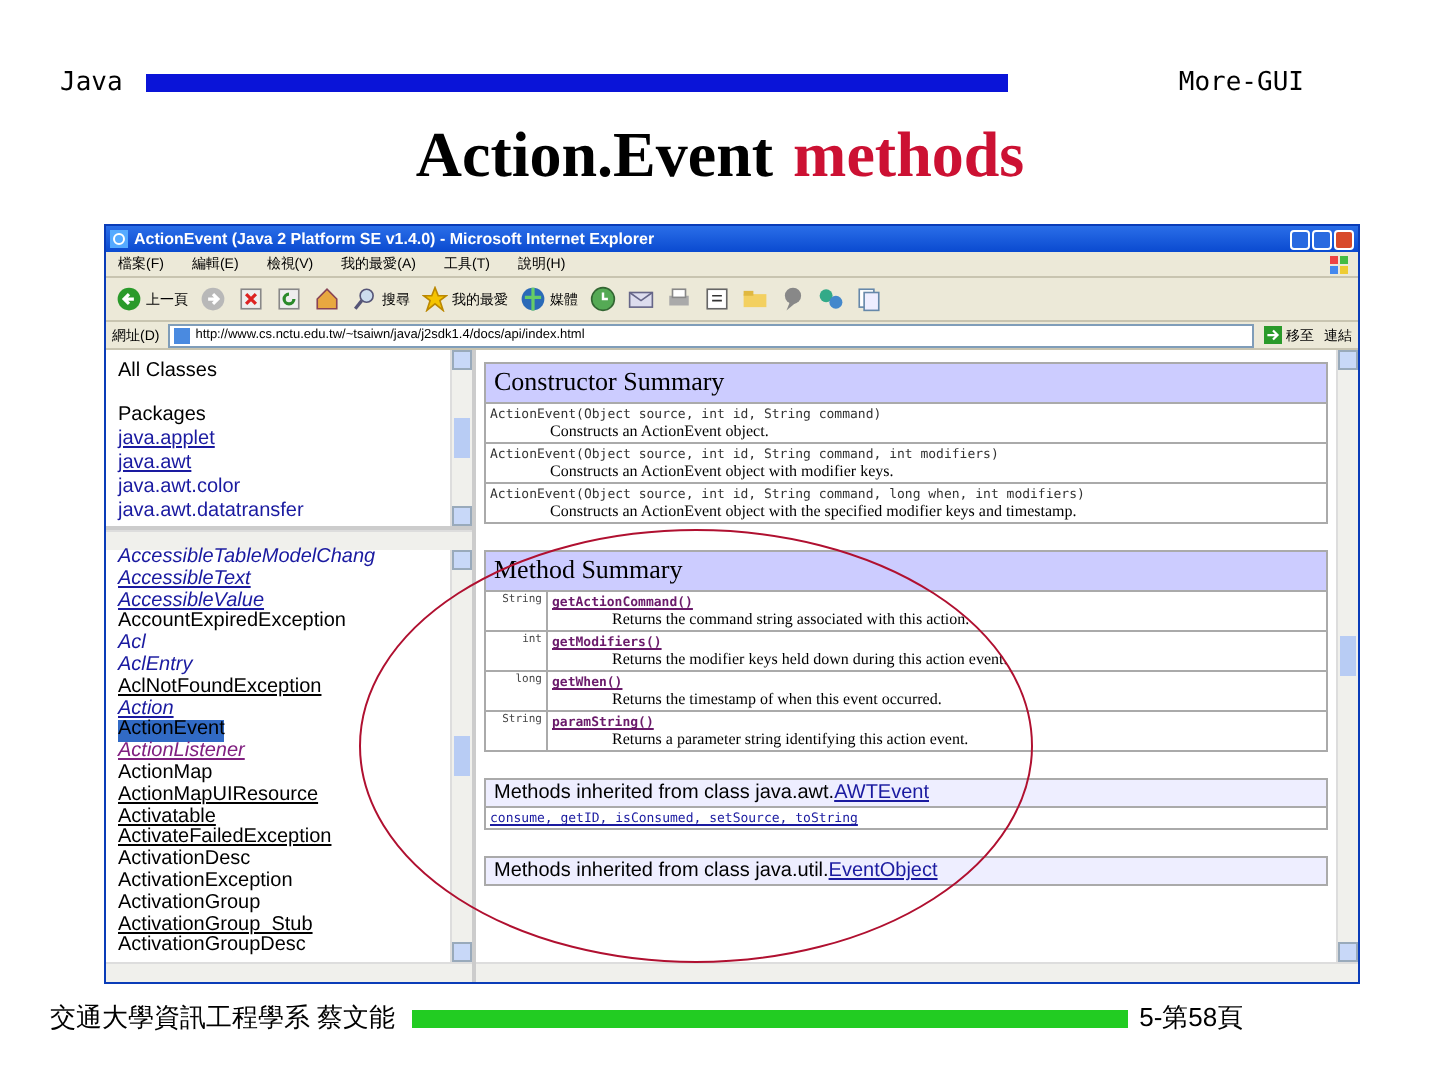 Image resolution: width=1440 pixels, height=1080 pixels. Describe the element at coordinates (1273, 335) in the screenshot. I see `arrow-icon` at that location.